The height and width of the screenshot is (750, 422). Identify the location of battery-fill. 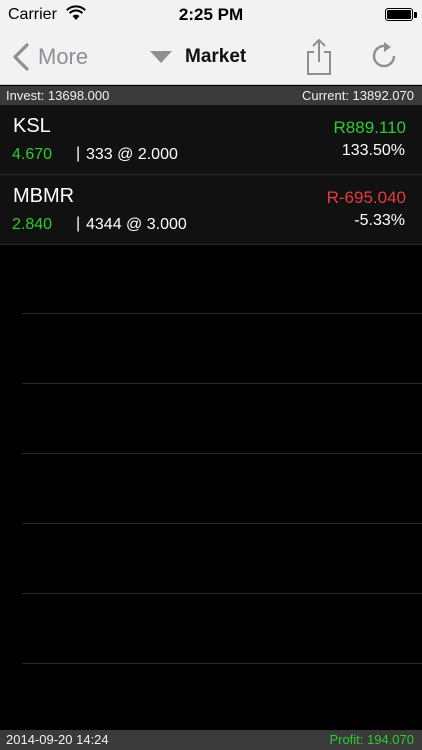
(399, 14).